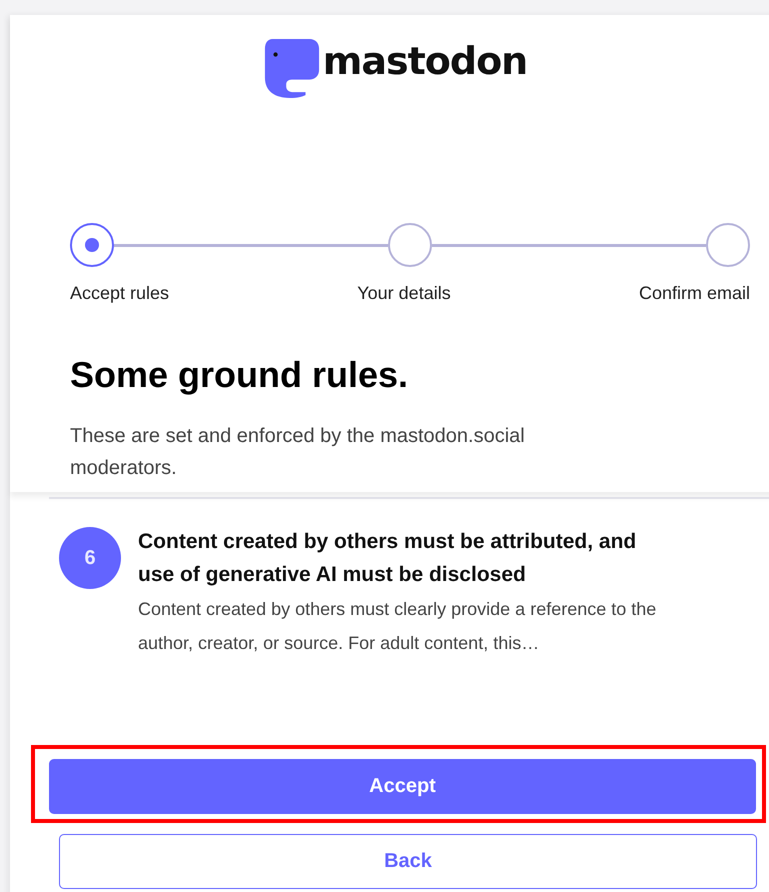 The width and height of the screenshot is (769, 892). Describe the element at coordinates (388, 558) in the screenshot. I see `rule-title: Content created by others must be attributed, and use of generative AI must be disclosed` at that location.